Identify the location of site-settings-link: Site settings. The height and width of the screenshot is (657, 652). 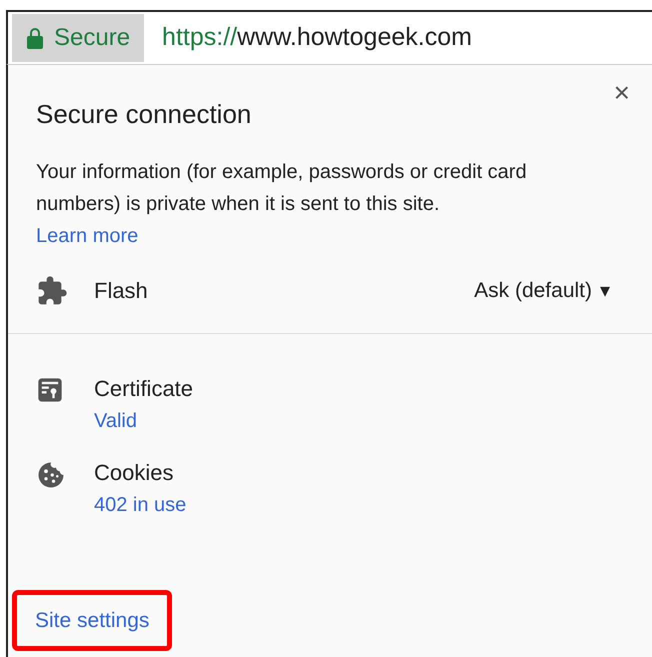
(92, 620).